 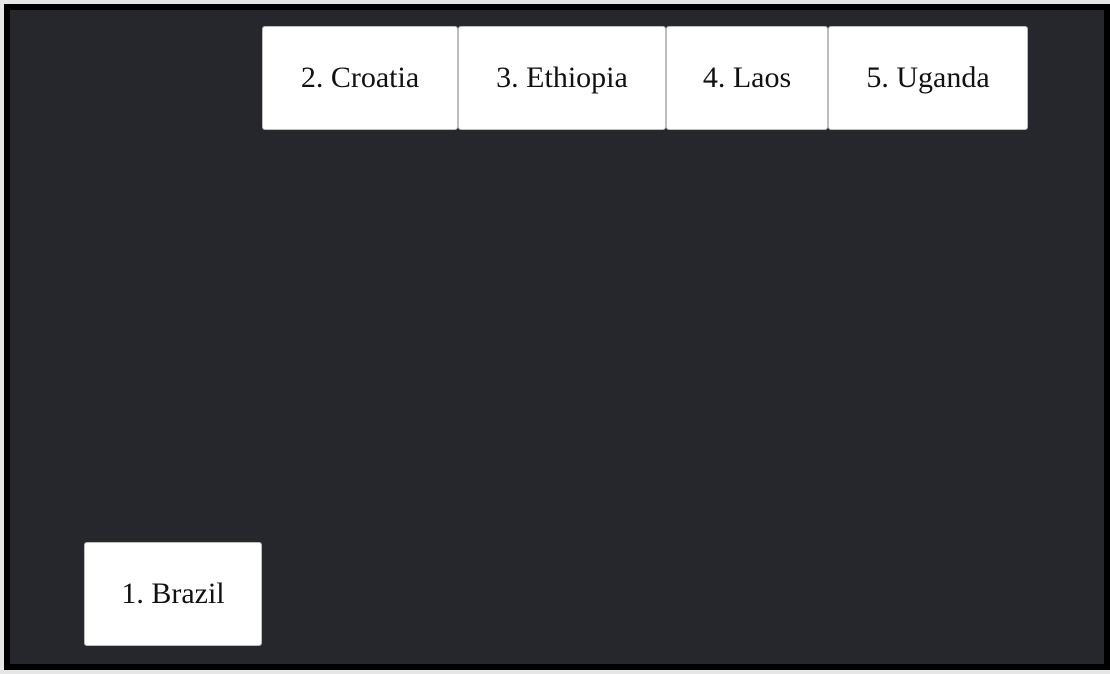 I want to click on tile-brazil: 1. Brazil, so click(x=173, y=594).